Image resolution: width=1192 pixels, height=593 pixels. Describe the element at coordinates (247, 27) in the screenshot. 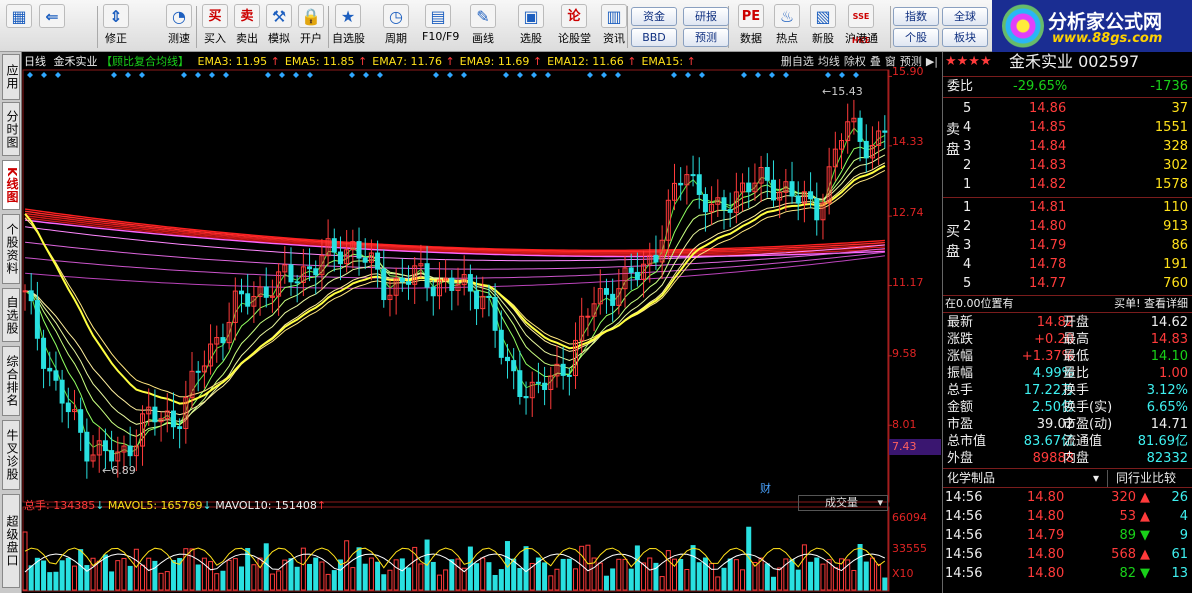

I see `toolbar-button-text-5: 卖卖出` at that location.